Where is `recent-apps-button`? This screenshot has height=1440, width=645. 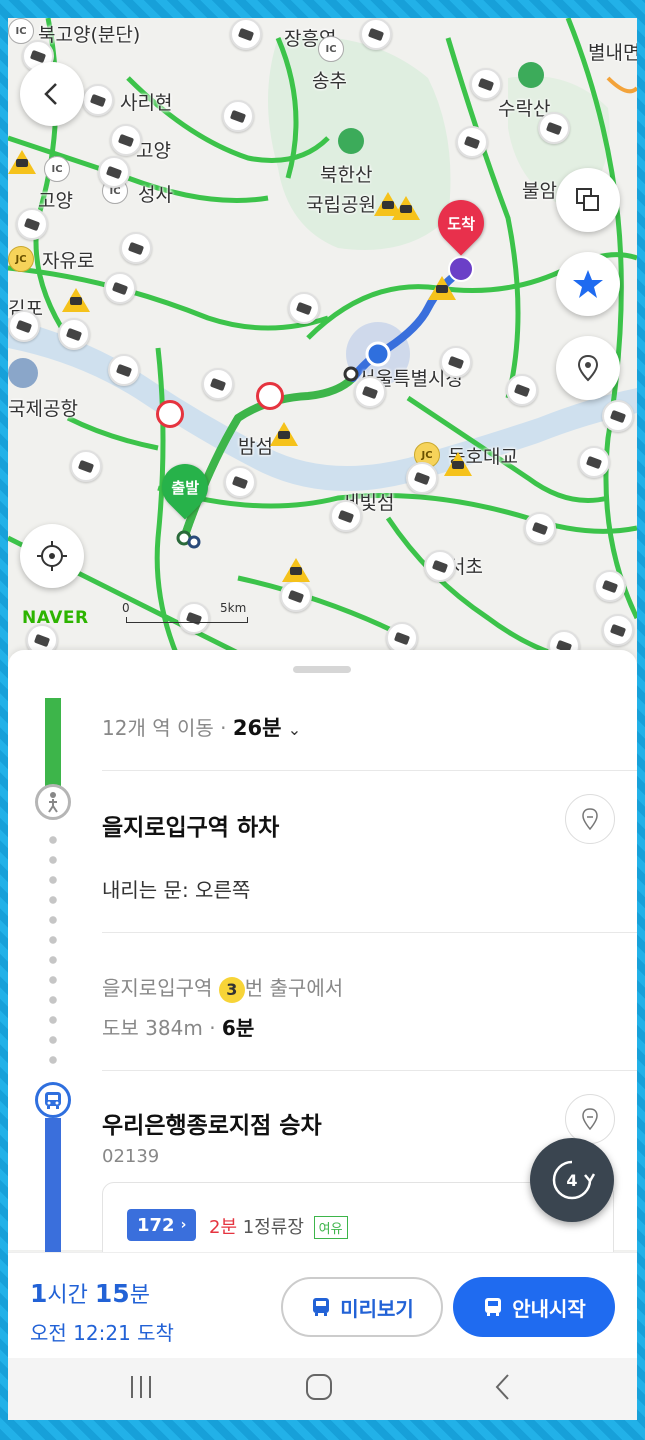
recent-apps-button is located at coordinates (141, 1389).